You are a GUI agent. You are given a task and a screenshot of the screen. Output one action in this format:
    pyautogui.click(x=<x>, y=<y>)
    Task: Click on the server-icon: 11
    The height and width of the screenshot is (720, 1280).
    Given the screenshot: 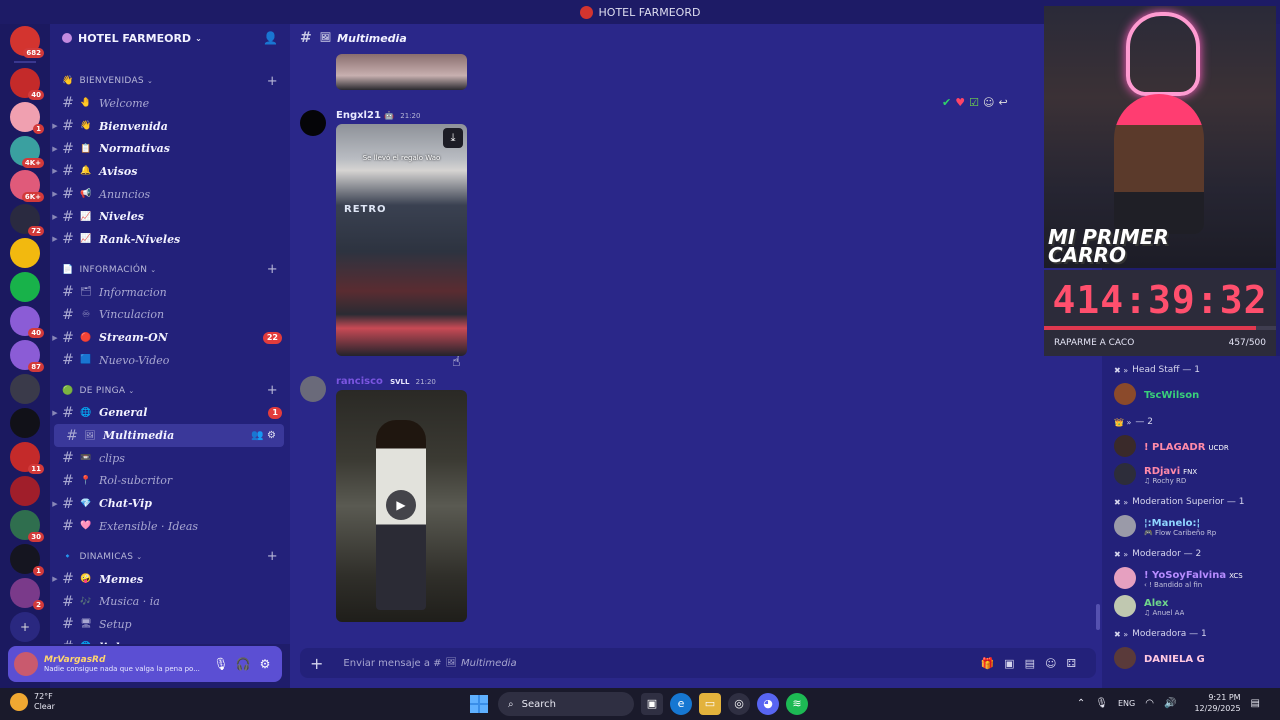 What is the action you would take?
    pyautogui.click(x=27, y=458)
    